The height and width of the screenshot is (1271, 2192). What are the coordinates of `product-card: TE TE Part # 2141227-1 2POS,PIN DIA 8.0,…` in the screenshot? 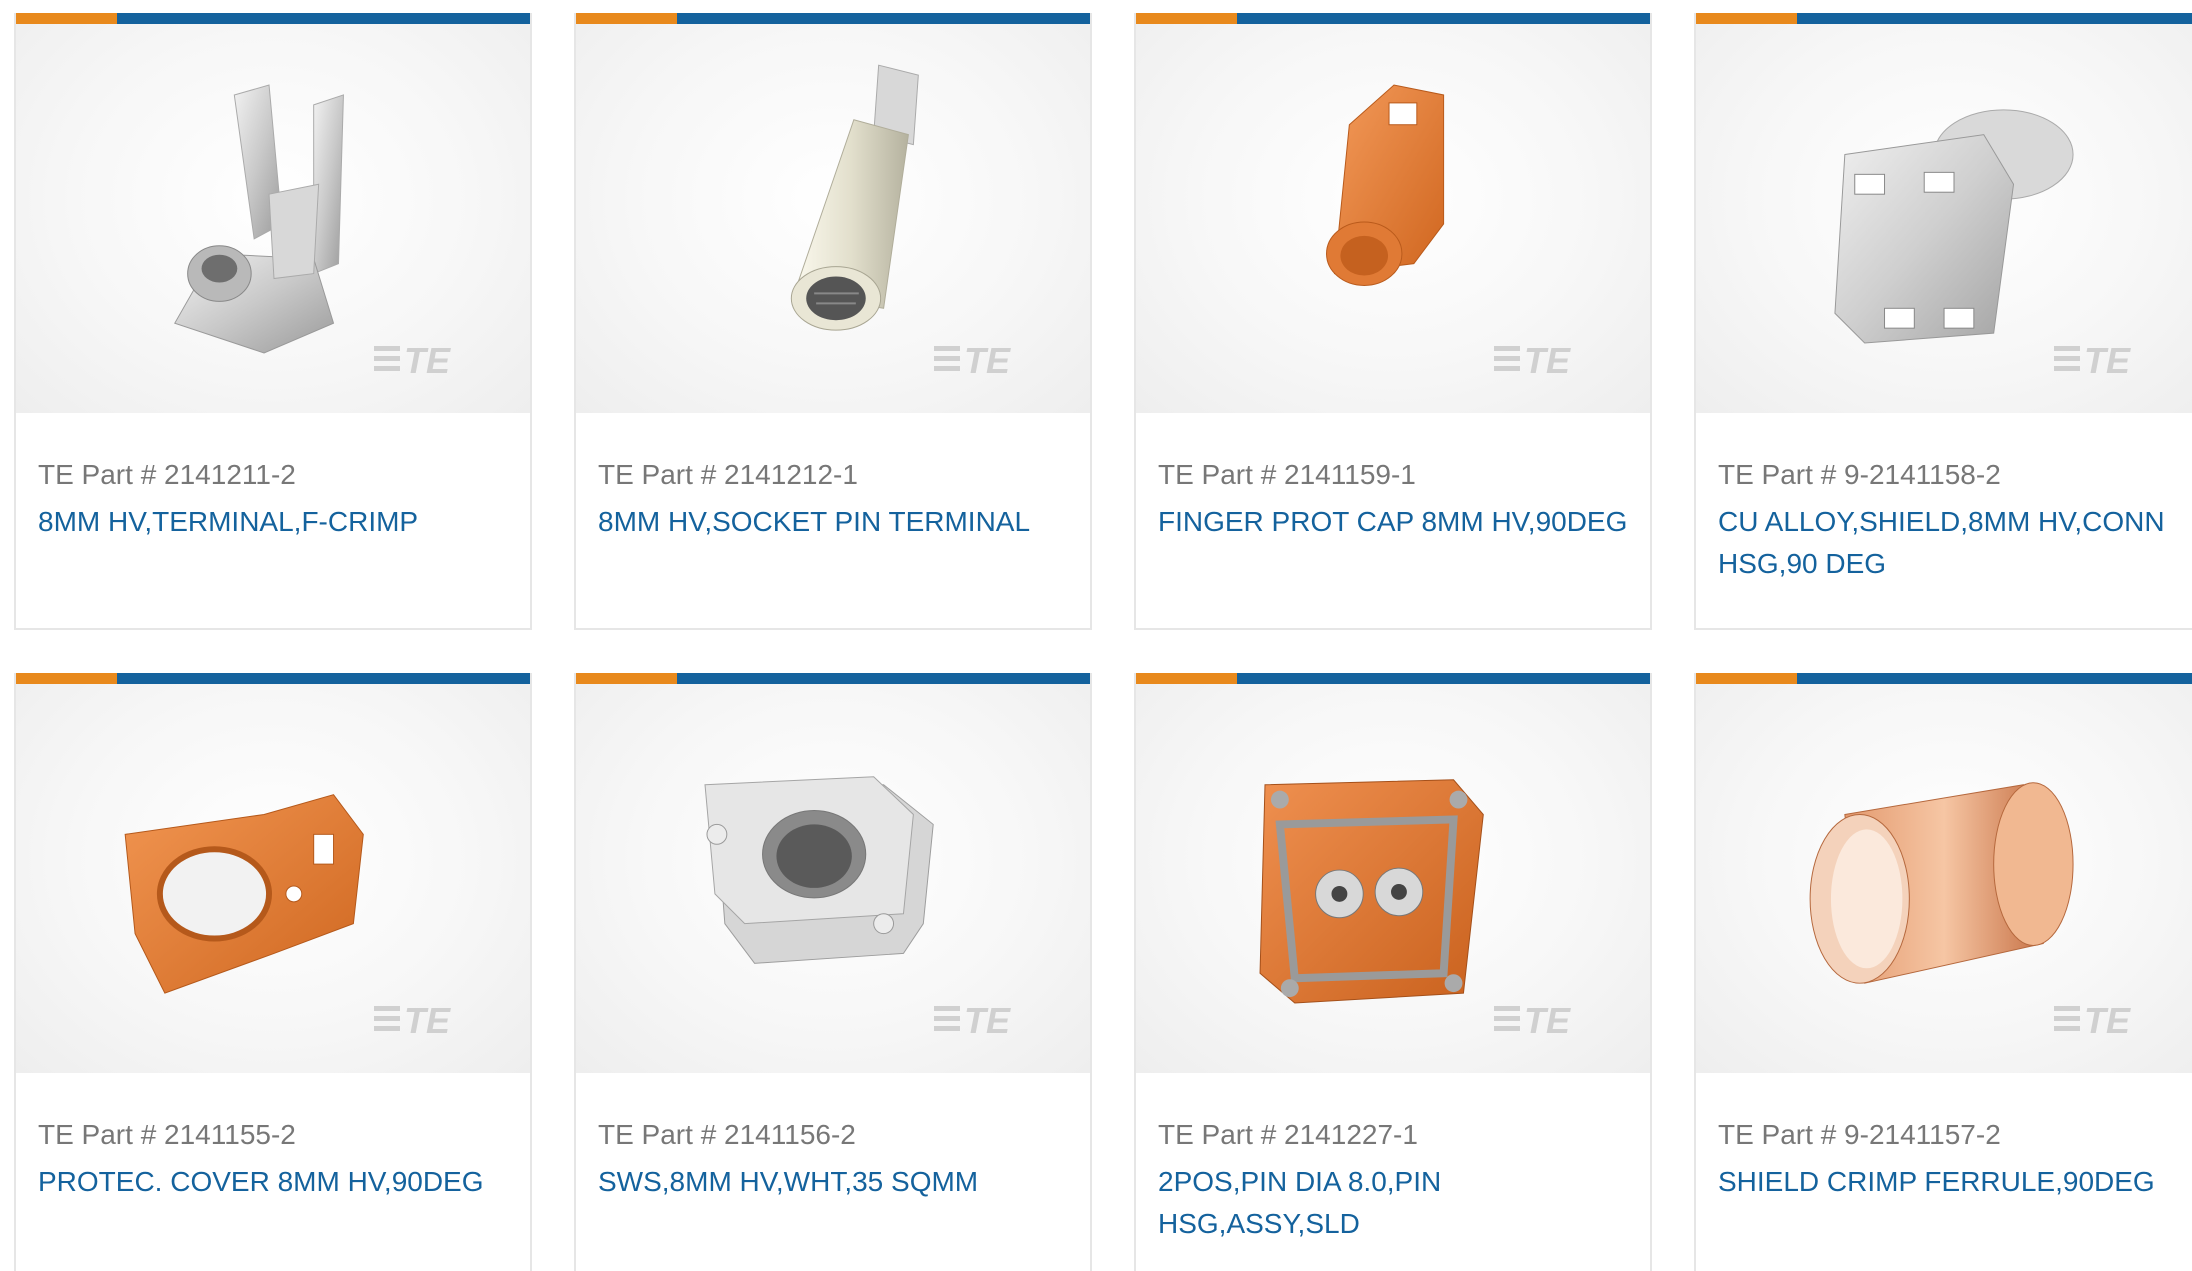 It's located at (1393, 972).